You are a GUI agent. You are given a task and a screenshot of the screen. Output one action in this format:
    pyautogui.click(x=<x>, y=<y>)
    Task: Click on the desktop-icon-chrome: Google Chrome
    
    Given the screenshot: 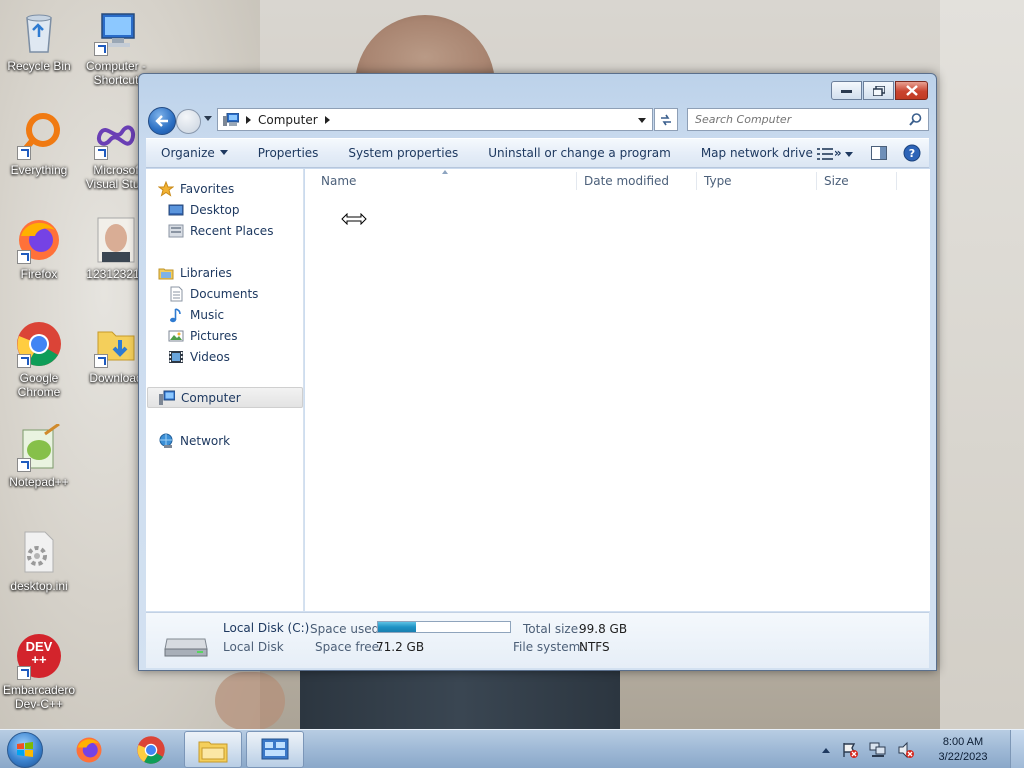 What is the action you would take?
    pyautogui.click(x=39, y=359)
    